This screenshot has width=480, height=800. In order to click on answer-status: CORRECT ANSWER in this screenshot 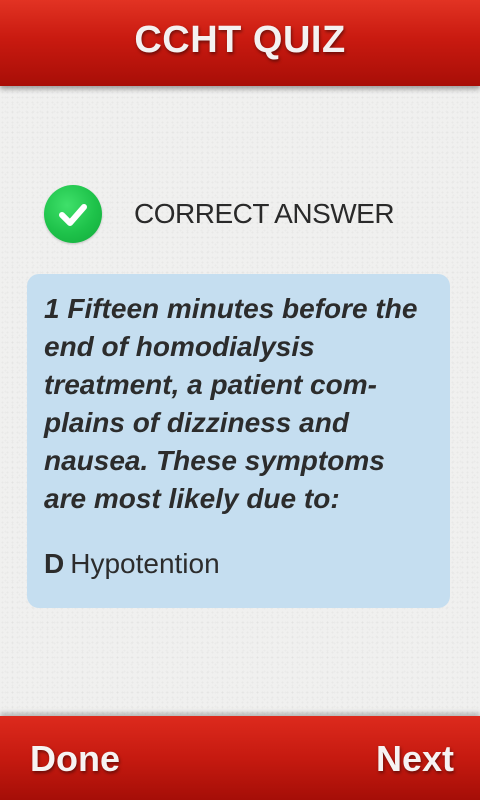, I will do `click(219, 214)`.